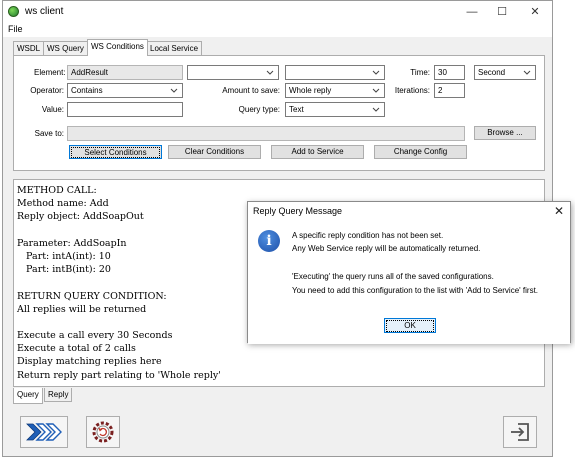 Image resolution: width=575 pixels, height=461 pixels. I want to click on exit-icon, so click(520, 432).